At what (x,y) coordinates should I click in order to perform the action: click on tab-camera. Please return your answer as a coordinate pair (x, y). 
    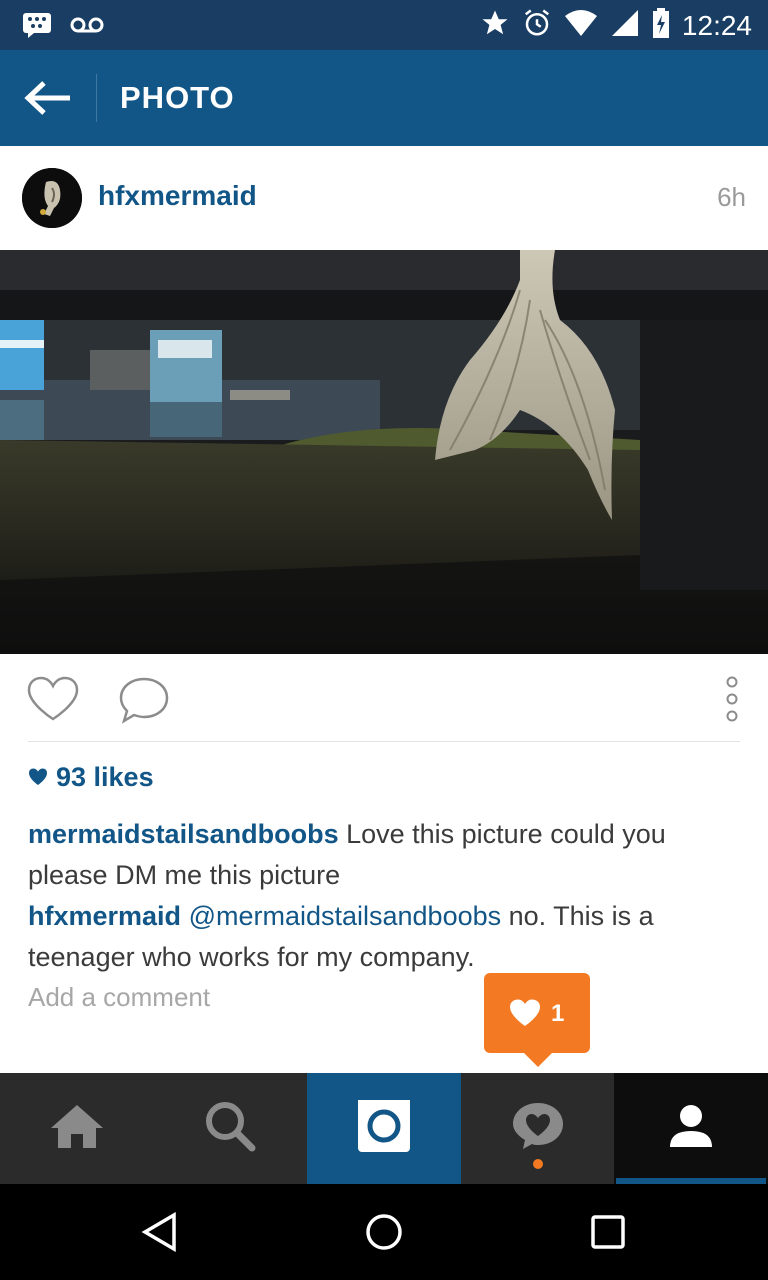
    Looking at the image, I should click on (384, 1128).